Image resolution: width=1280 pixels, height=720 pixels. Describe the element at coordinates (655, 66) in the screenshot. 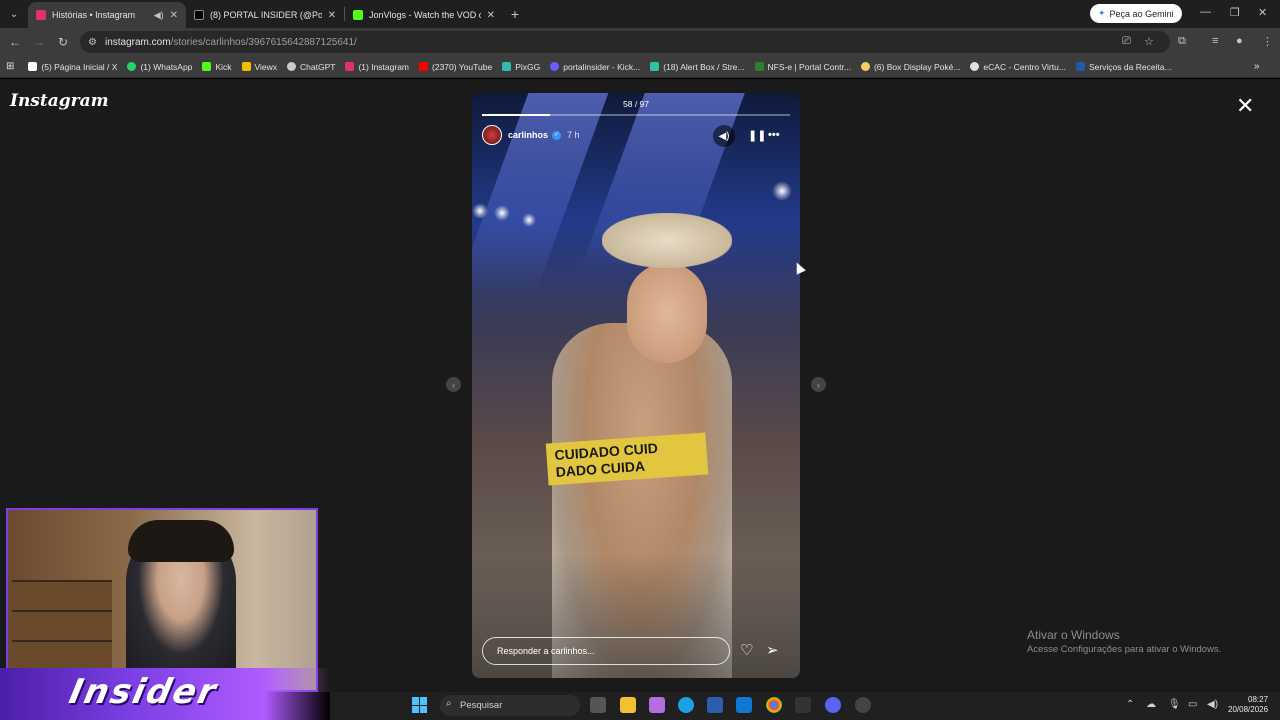

I see `streamlabs-icon` at that location.